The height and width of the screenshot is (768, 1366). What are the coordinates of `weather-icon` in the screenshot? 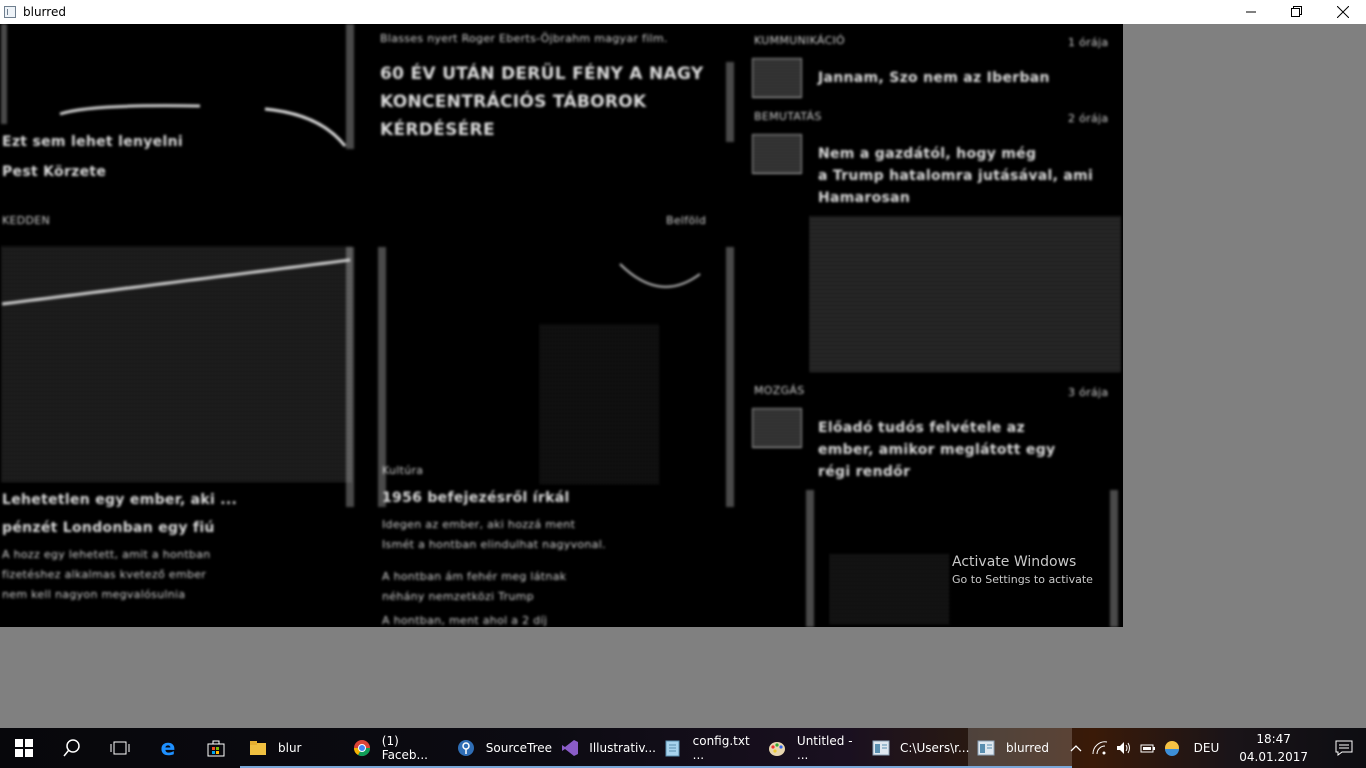 It's located at (1171, 748).